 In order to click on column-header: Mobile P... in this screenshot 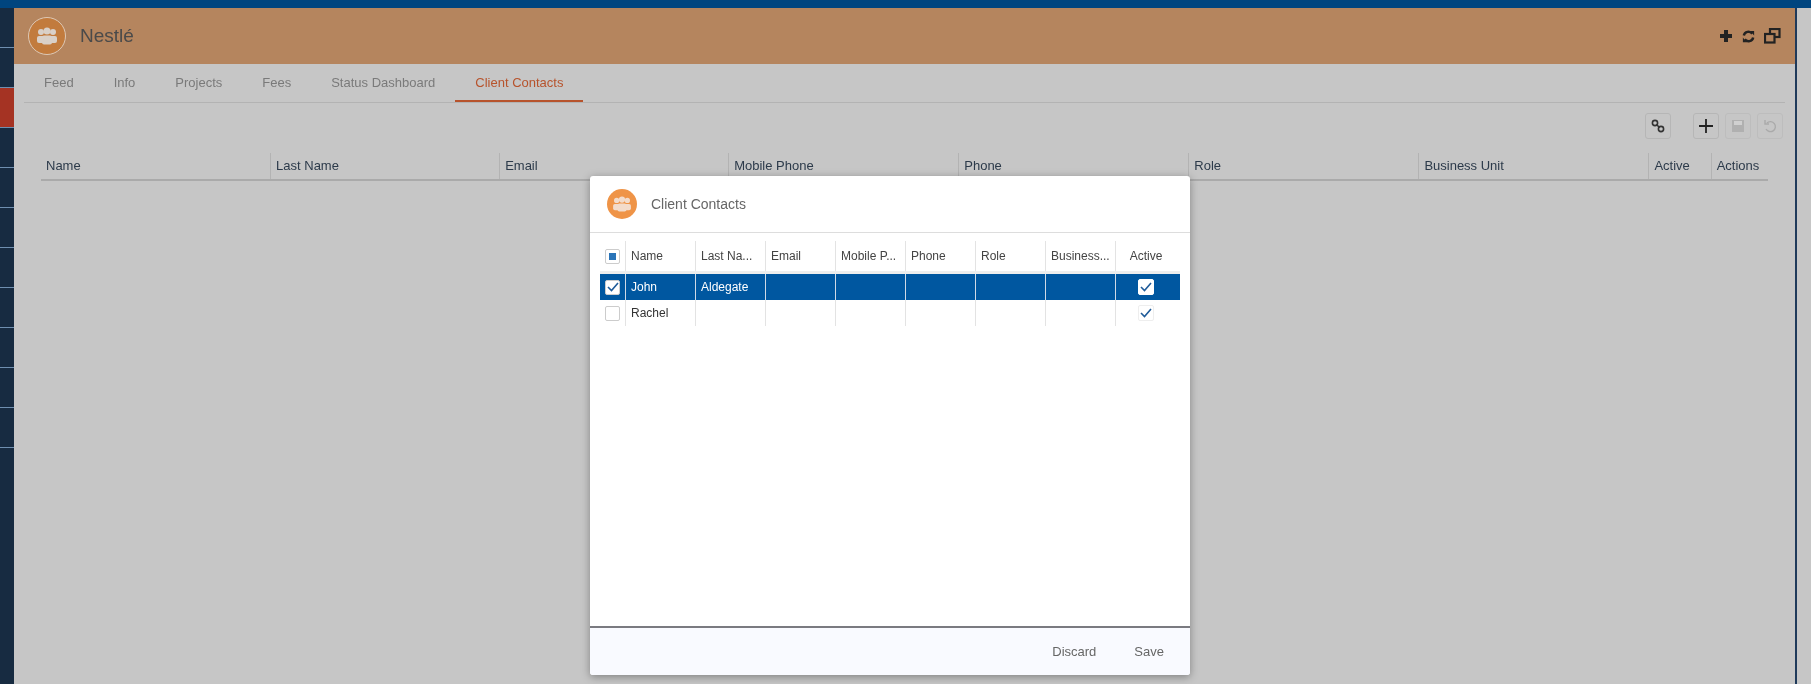, I will do `click(871, 256)`.